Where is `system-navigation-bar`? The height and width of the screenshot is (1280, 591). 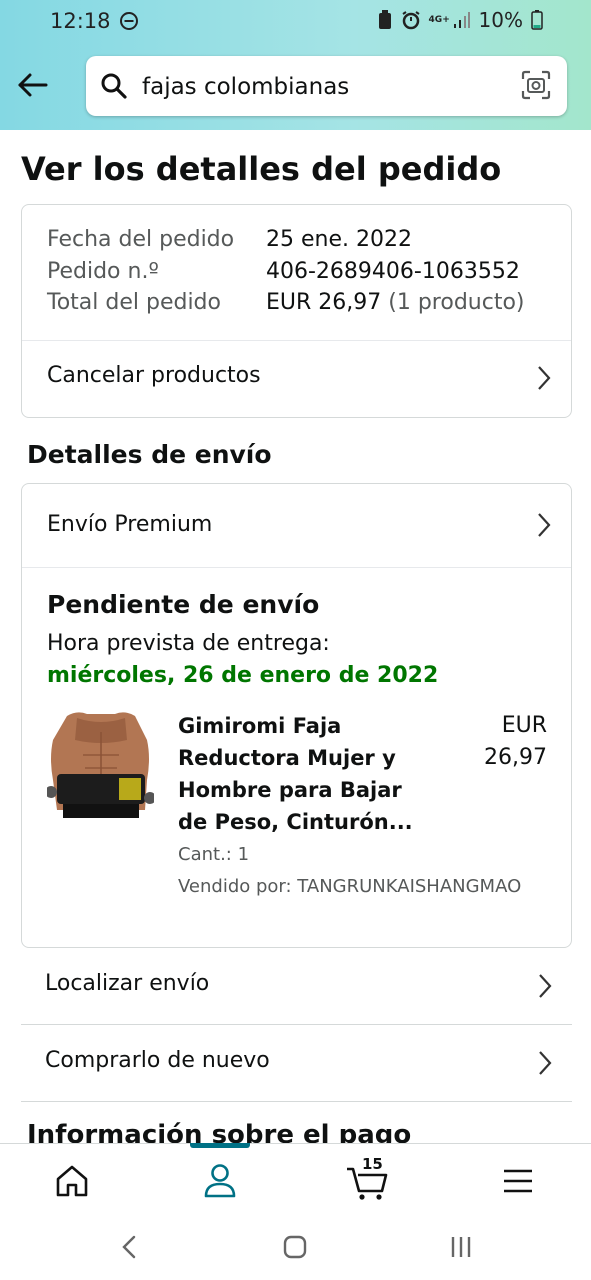 system-navigation-bar is located at coordinates (295, 1247).